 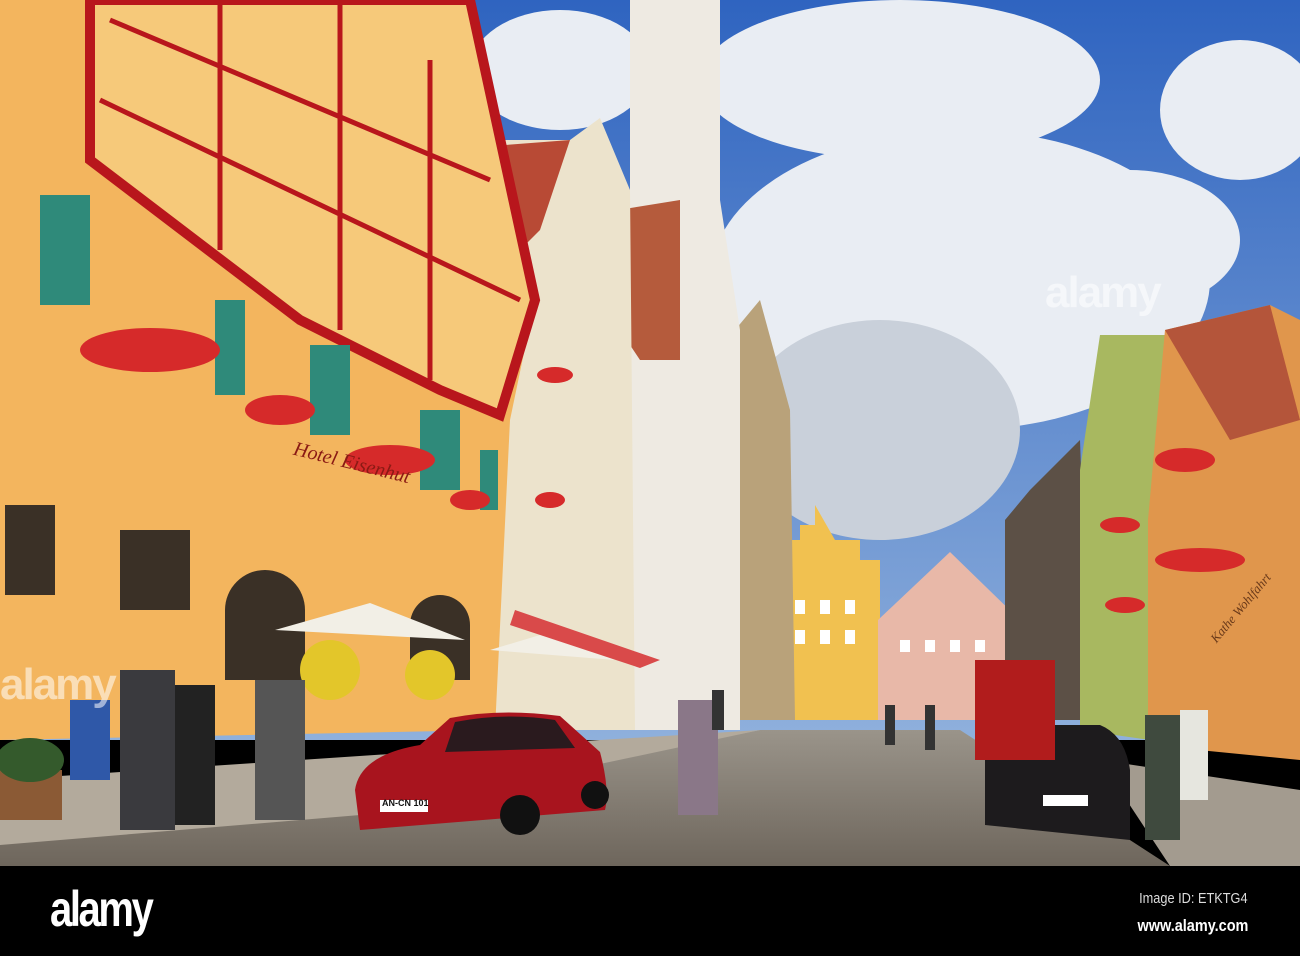 I want to click on alamy-logo: alamy, so click(x=102, y=909).